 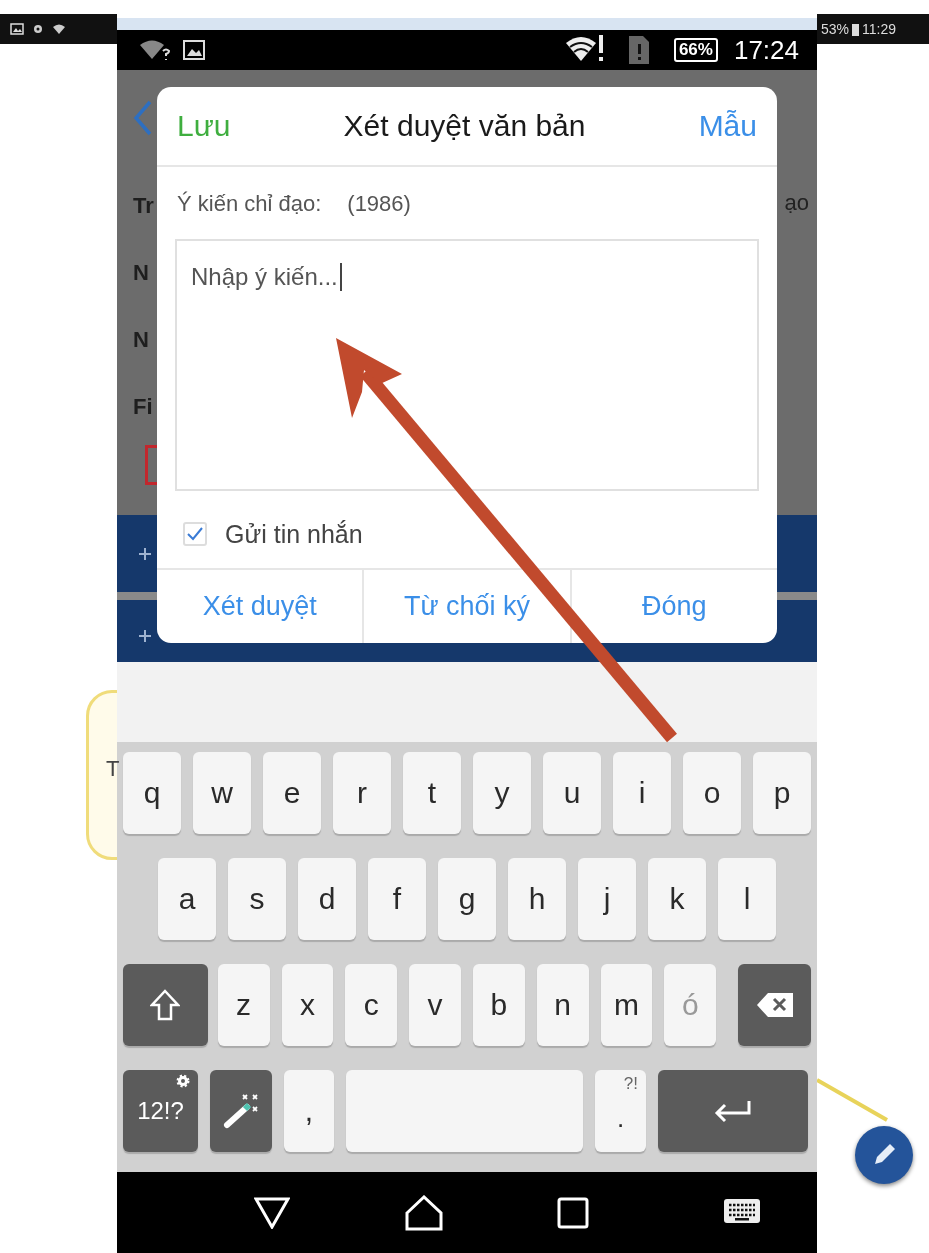 What do you see at coordinates (562, 1005) in the screenshot?
I see `key: n` at bounding box center [562, 1005].